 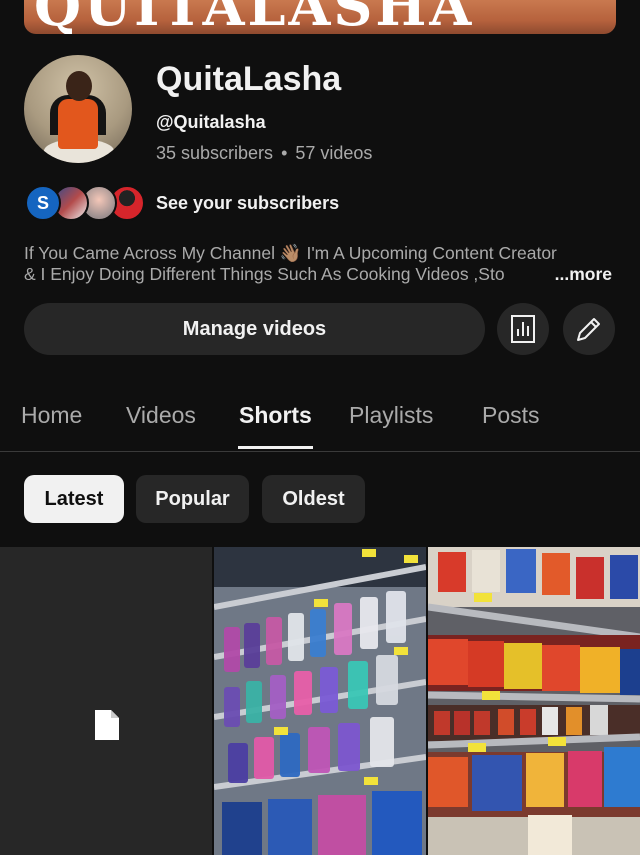 What do you see at coordinates (249, 79) in the screenshot?
I see `channel-name: QuitaLasha` at bounding box center [249, 79].